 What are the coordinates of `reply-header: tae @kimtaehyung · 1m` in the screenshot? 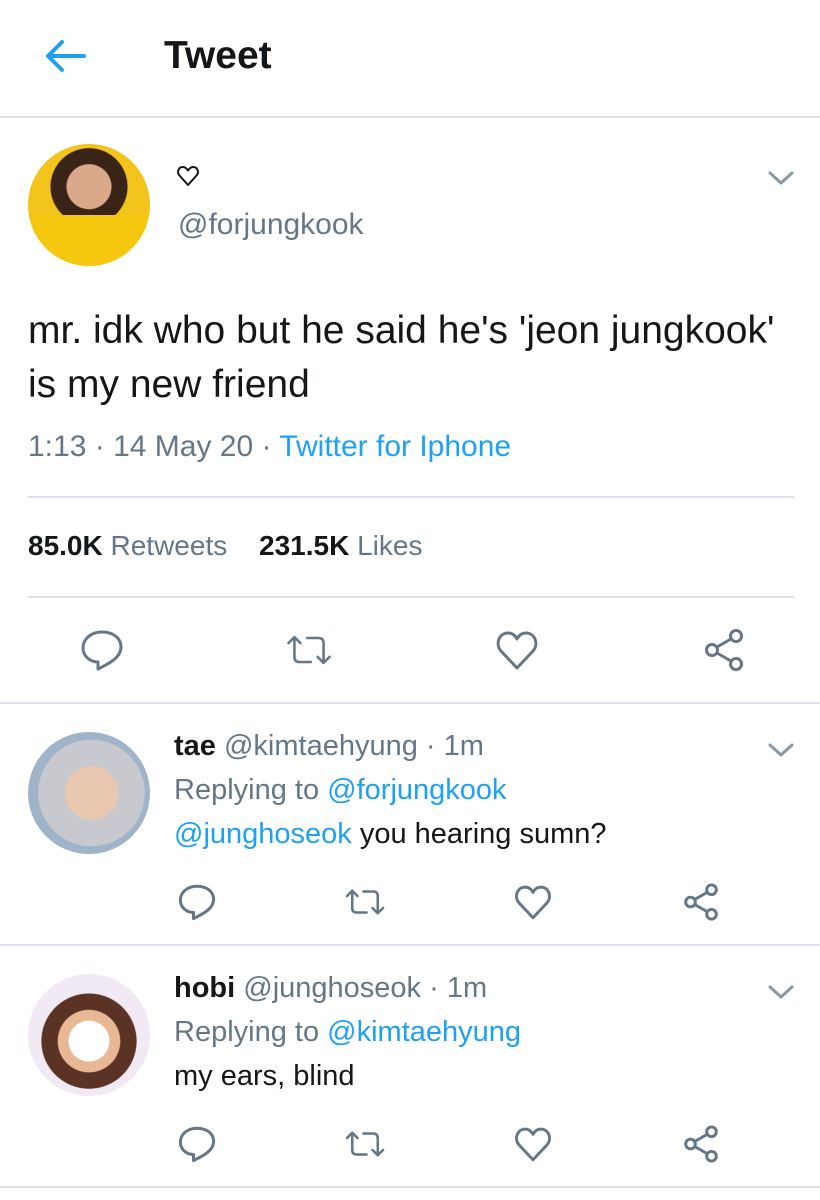 It's located at (329, 746).